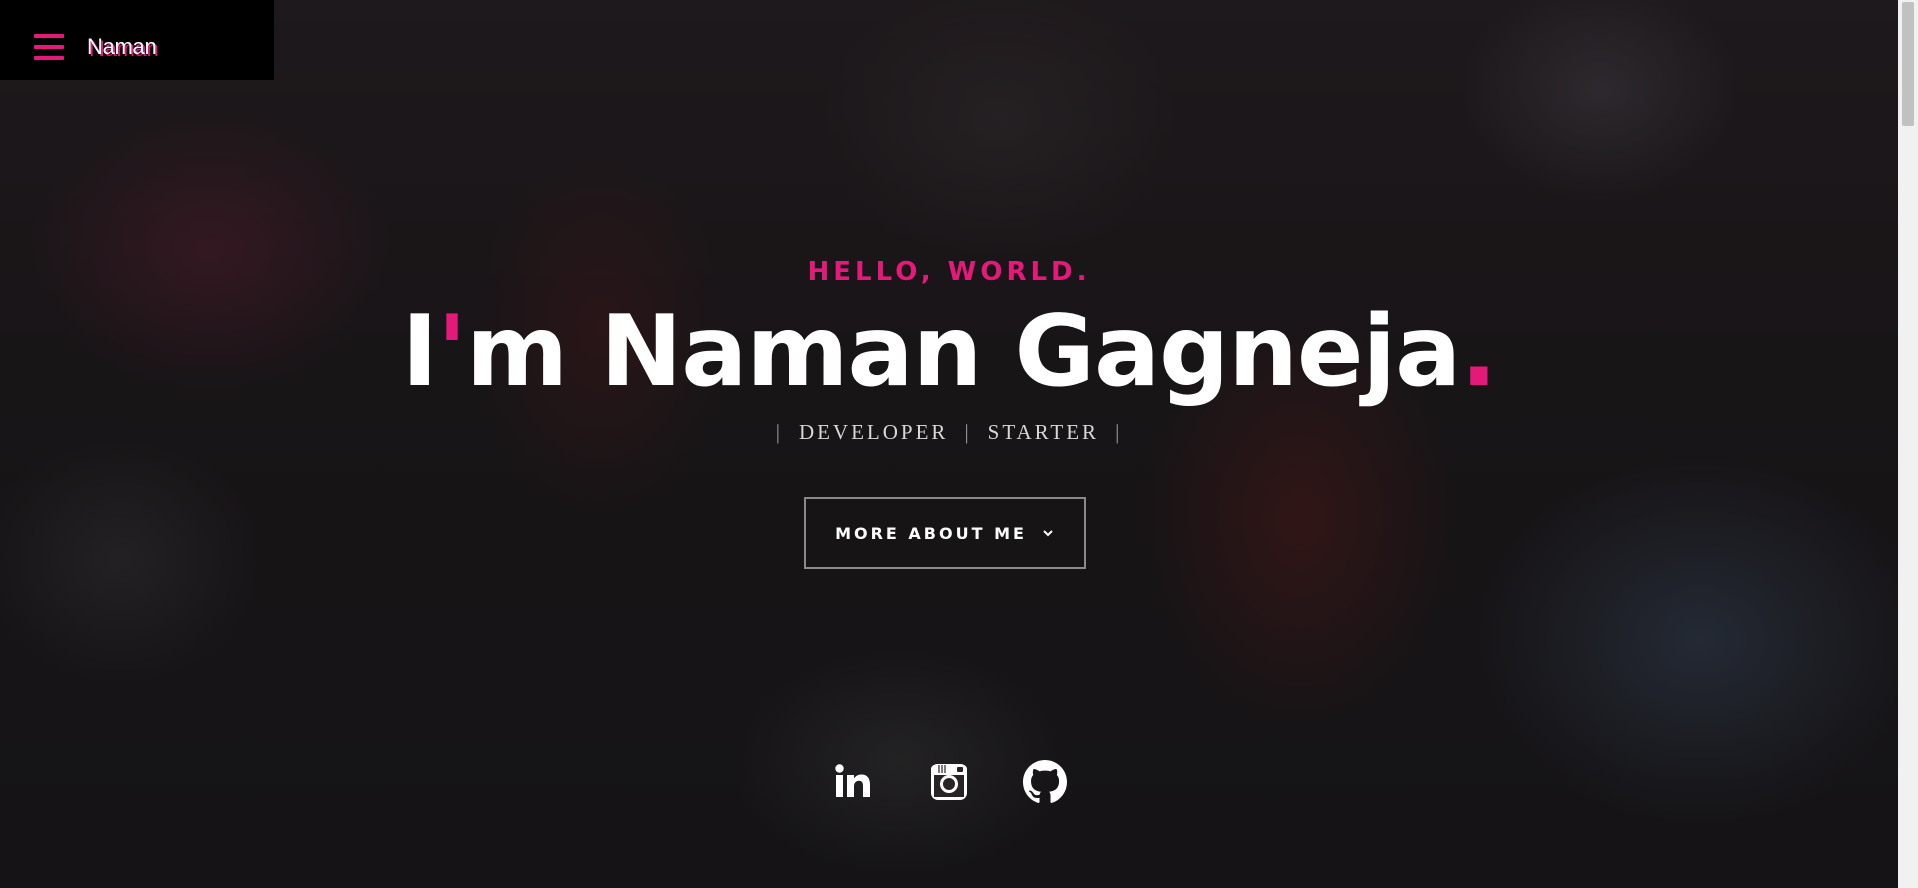 The height and width of the screenshot is (888, 1918). I want to click on hero-headline: I'm Naman Gagneja., so click(949, 352).